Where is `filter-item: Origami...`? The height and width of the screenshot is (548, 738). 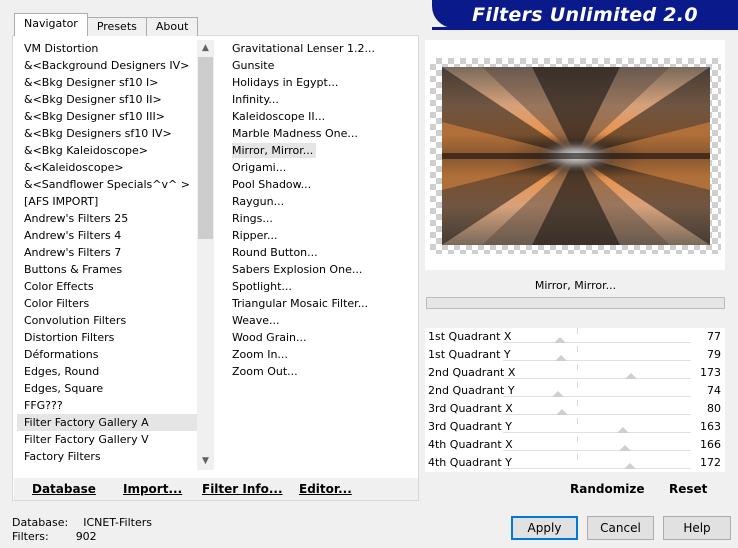 filter-item: Origami... is located at coordinates (320, 167).